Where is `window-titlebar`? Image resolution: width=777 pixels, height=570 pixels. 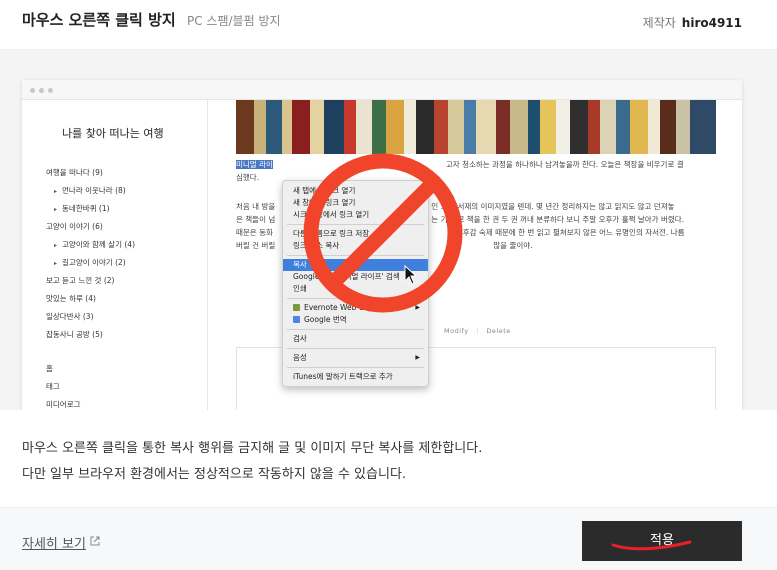 window-titlebar is located at coordinates (382, 90).